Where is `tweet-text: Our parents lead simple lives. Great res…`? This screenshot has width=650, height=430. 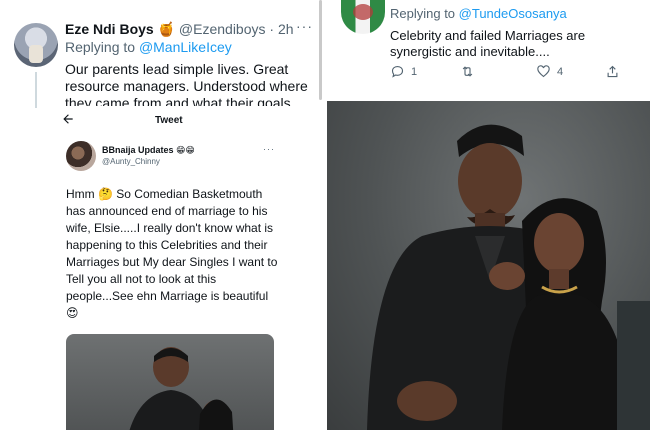
tweet-text: Our parents lead simple lives. Great res… is located at coordinates (186, 83).